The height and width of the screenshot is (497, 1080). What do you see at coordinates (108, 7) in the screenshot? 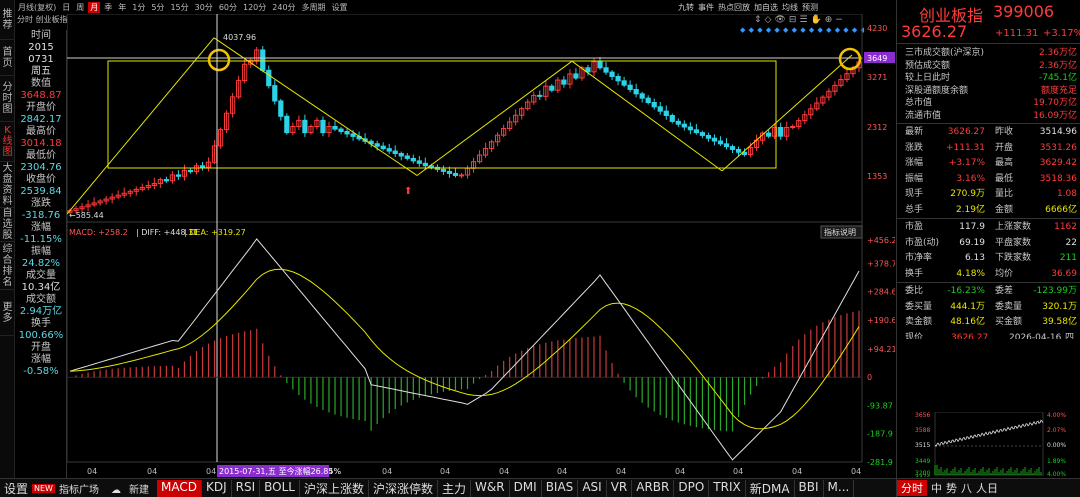
I see `period-4: 季` at bounding box center [108, 7].